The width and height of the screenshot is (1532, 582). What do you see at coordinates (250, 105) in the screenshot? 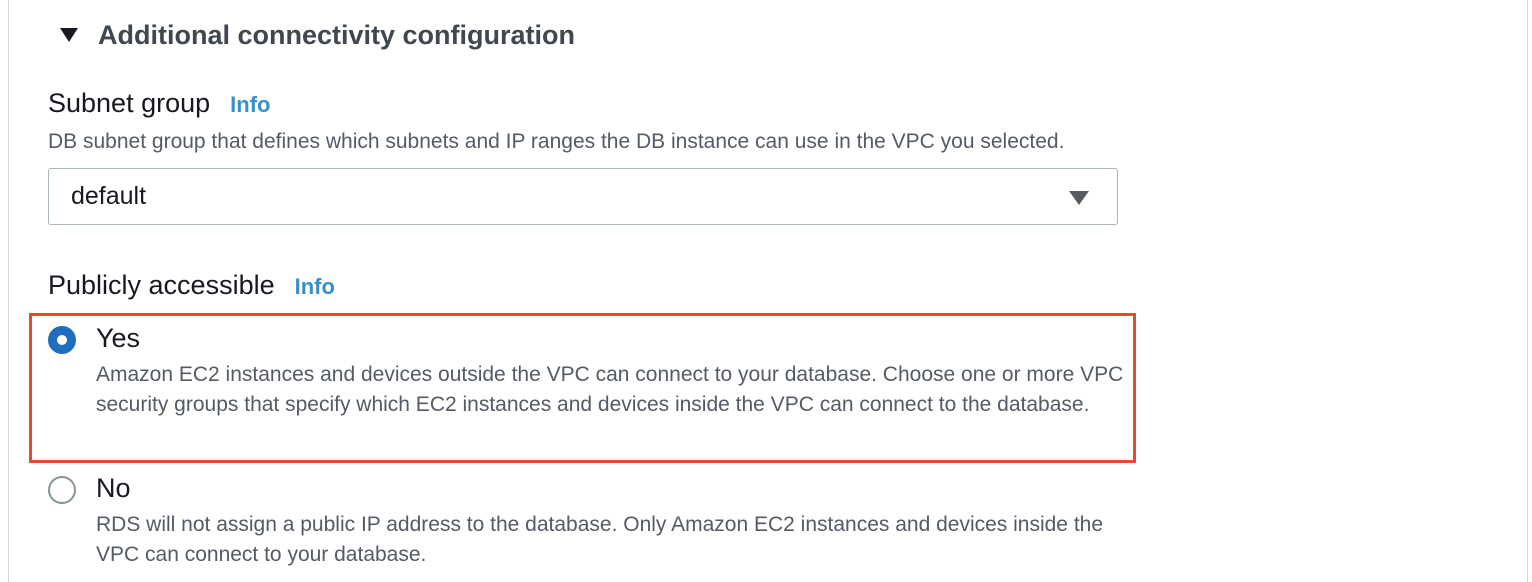
I see `subnet-group-info-link: Info` at bounding box center [250, 105].